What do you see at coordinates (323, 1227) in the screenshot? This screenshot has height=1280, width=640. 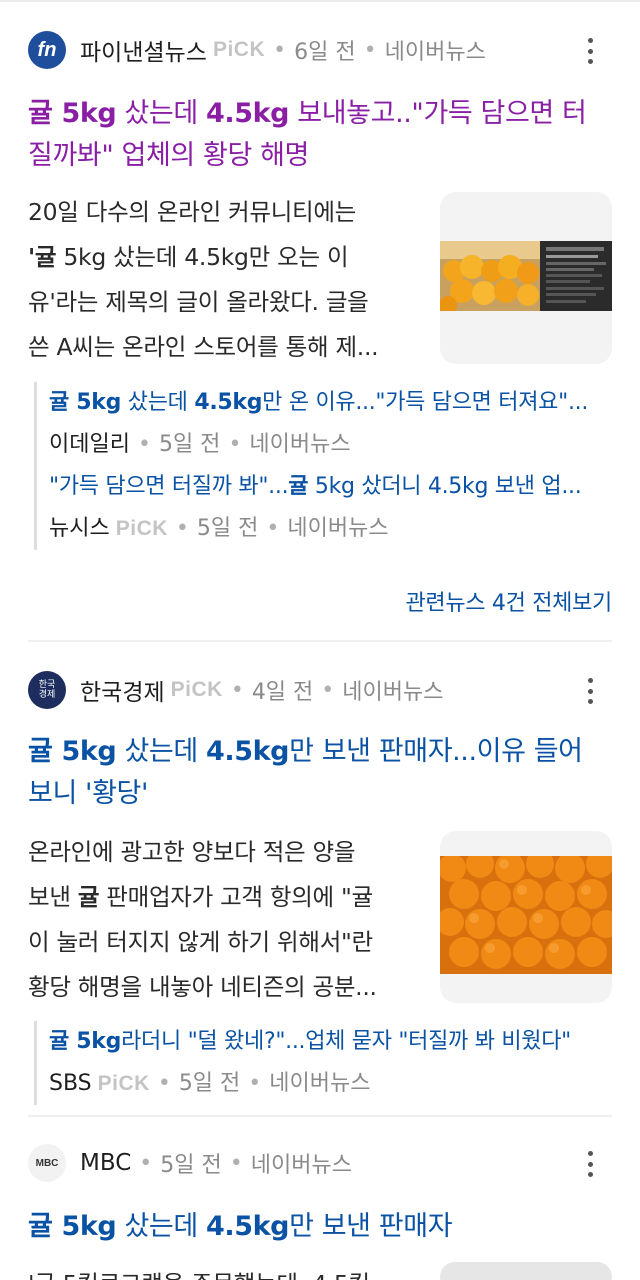 I see `article-title: 귤 5kg 샀는데 4.5kg만 보낸 판매자` at bounding box center [323, 1227].